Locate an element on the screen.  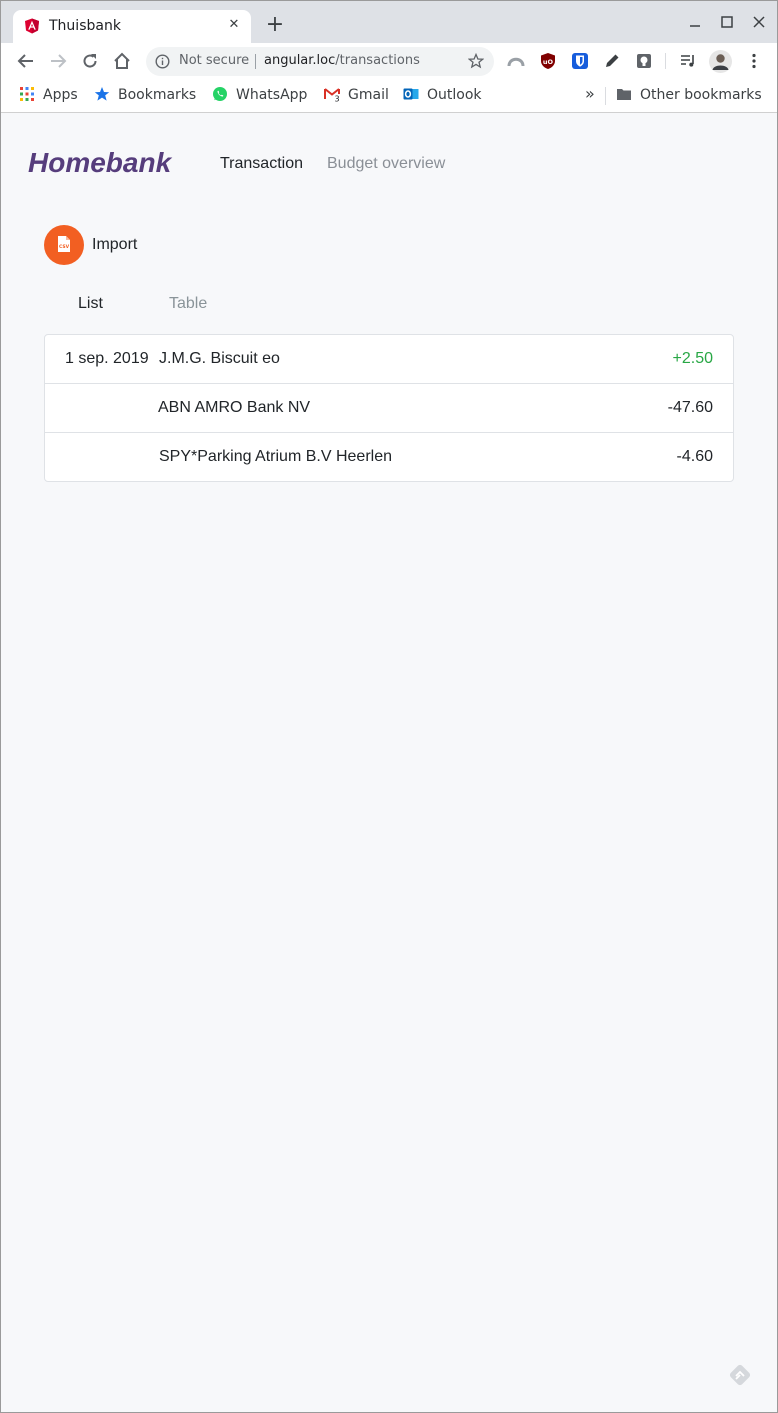
transaction-description: SPY*Parking Atrium B.V Heerlen is located at coordinates (275, 456).